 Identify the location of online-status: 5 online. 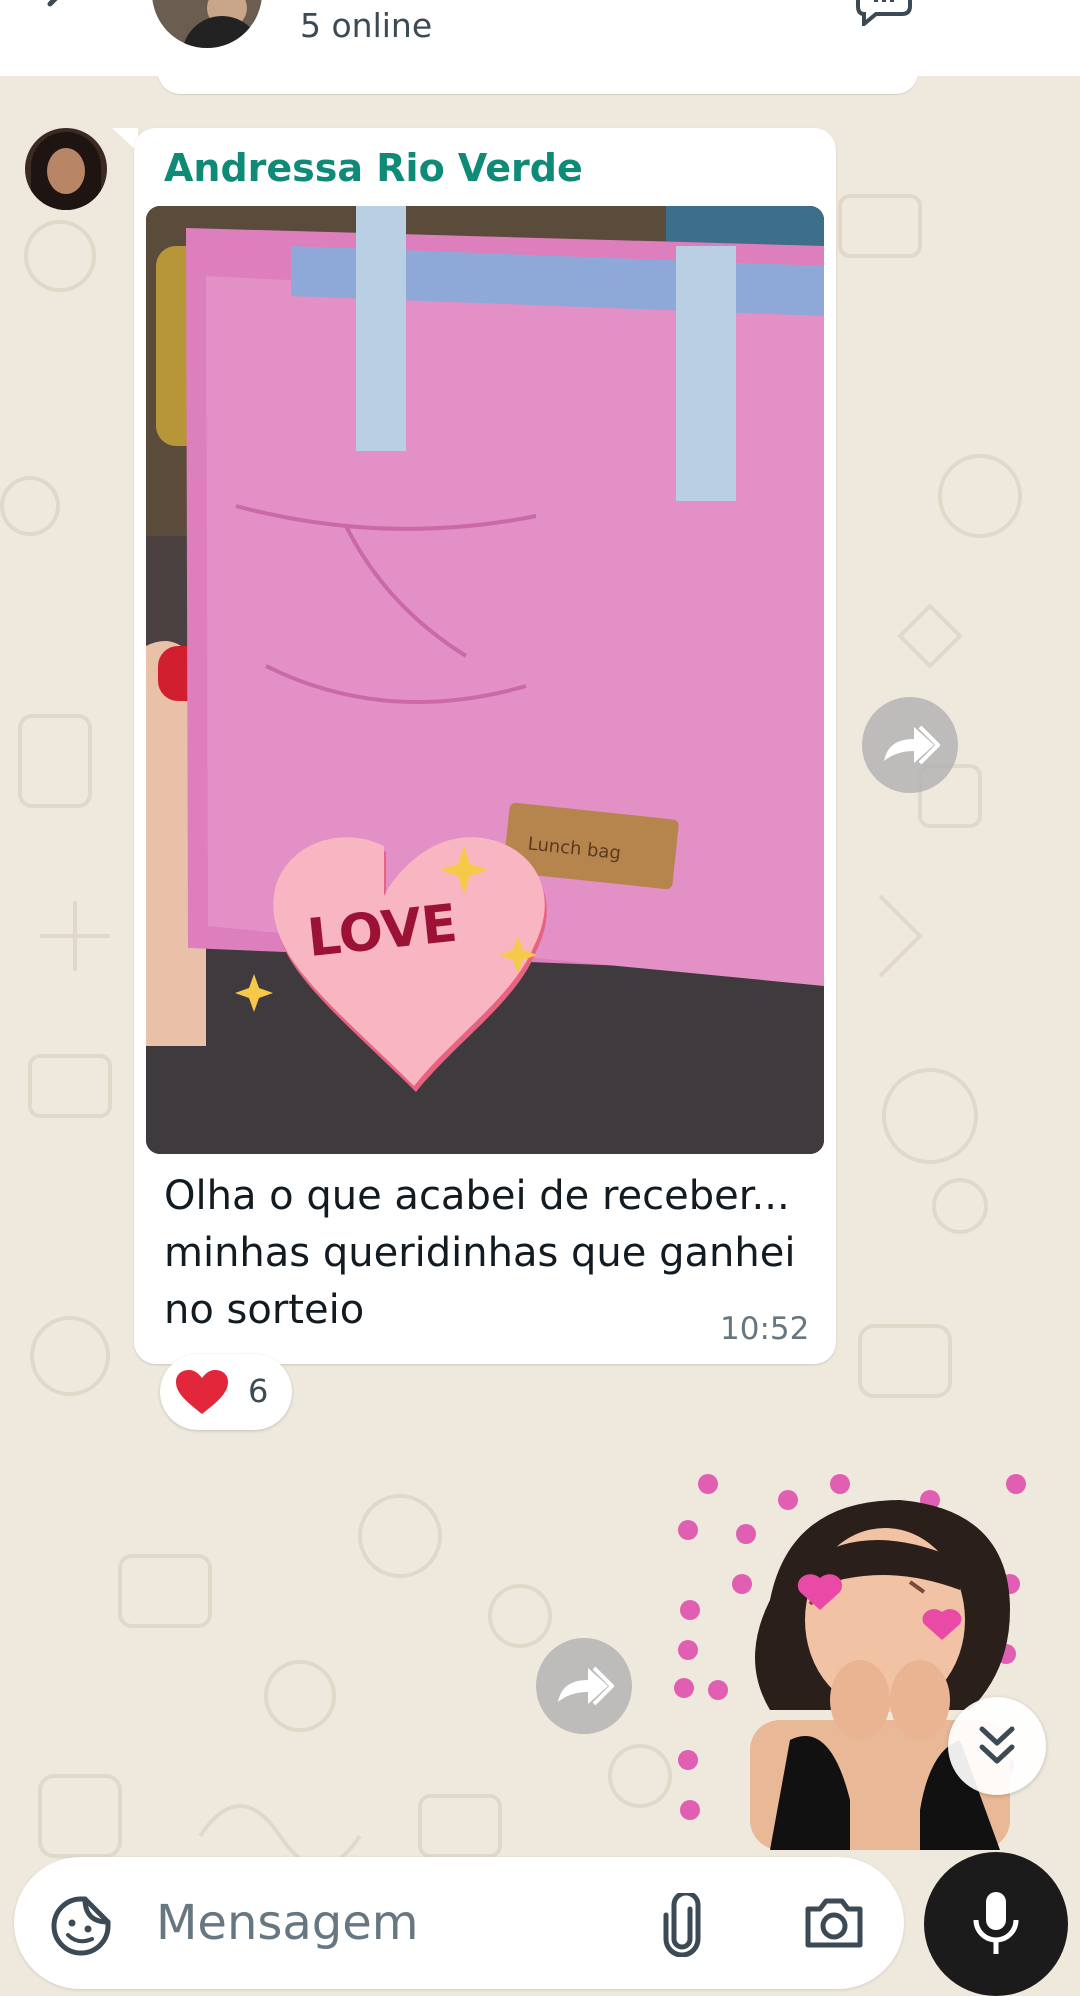
(366, 25).